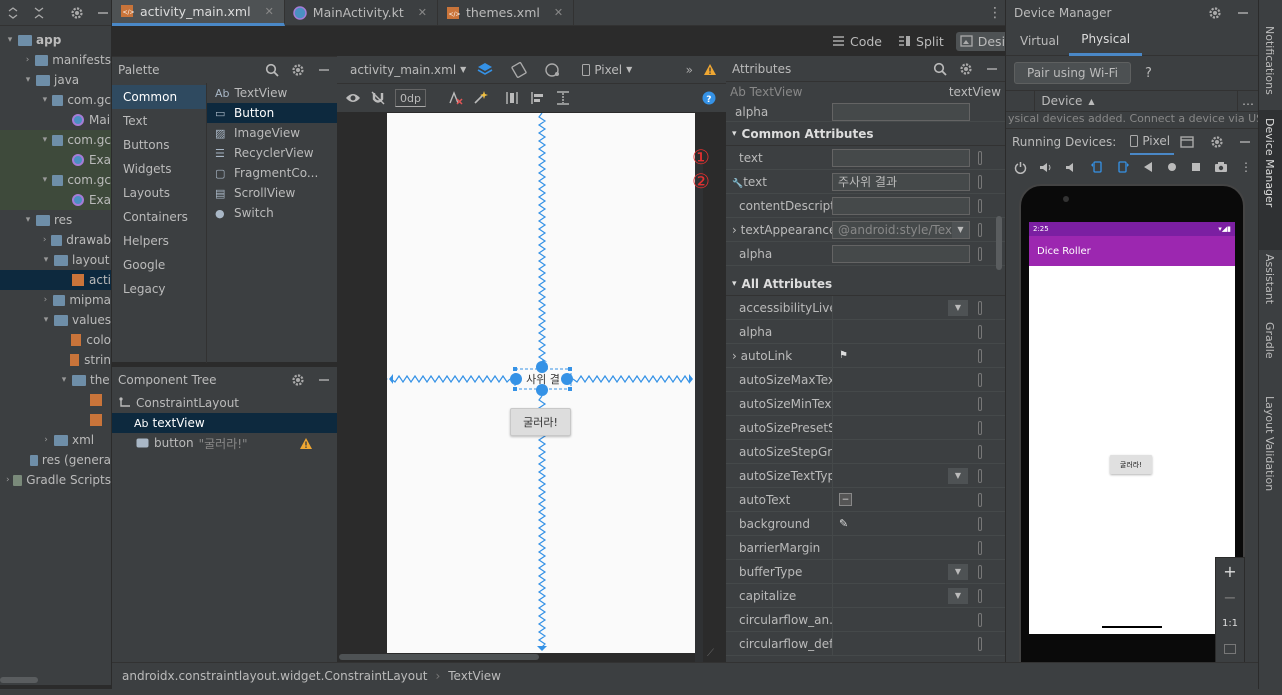  Describe the element at coordinates (55, 220) in the screenshot. I see `tree-item: ▾ res` at that location.